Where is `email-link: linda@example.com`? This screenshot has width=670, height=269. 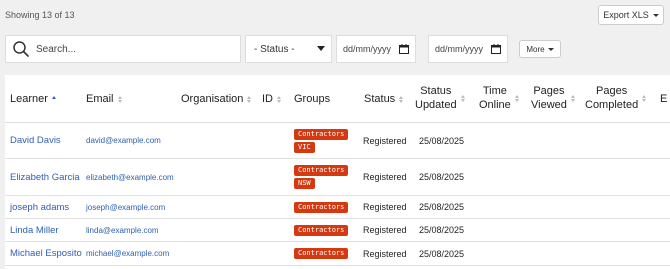
email-link: linda@example.com is located at coordinates (122, 230).